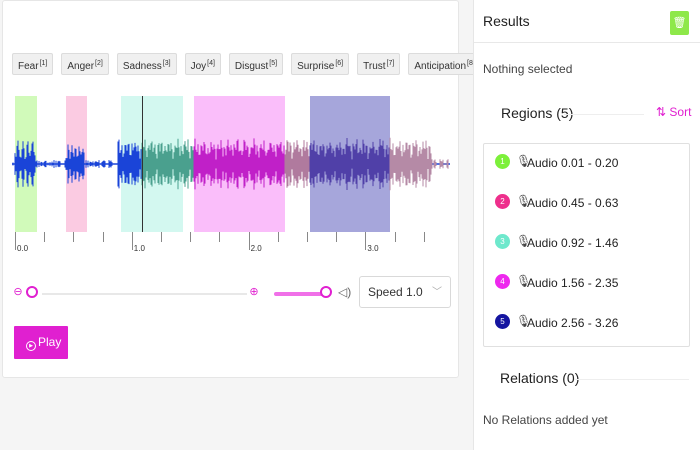 This screenshot has height=450, width=700. What do you see at coordinates (254, 292) in the screenshot?
I see `zoom-in-icon: ⊕` at bounding box center [254, 292].